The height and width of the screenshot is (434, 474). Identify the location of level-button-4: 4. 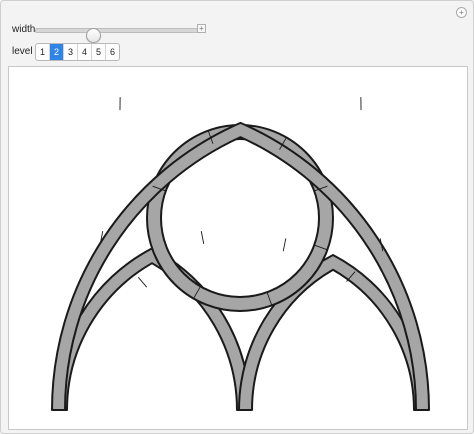
(85, 52).